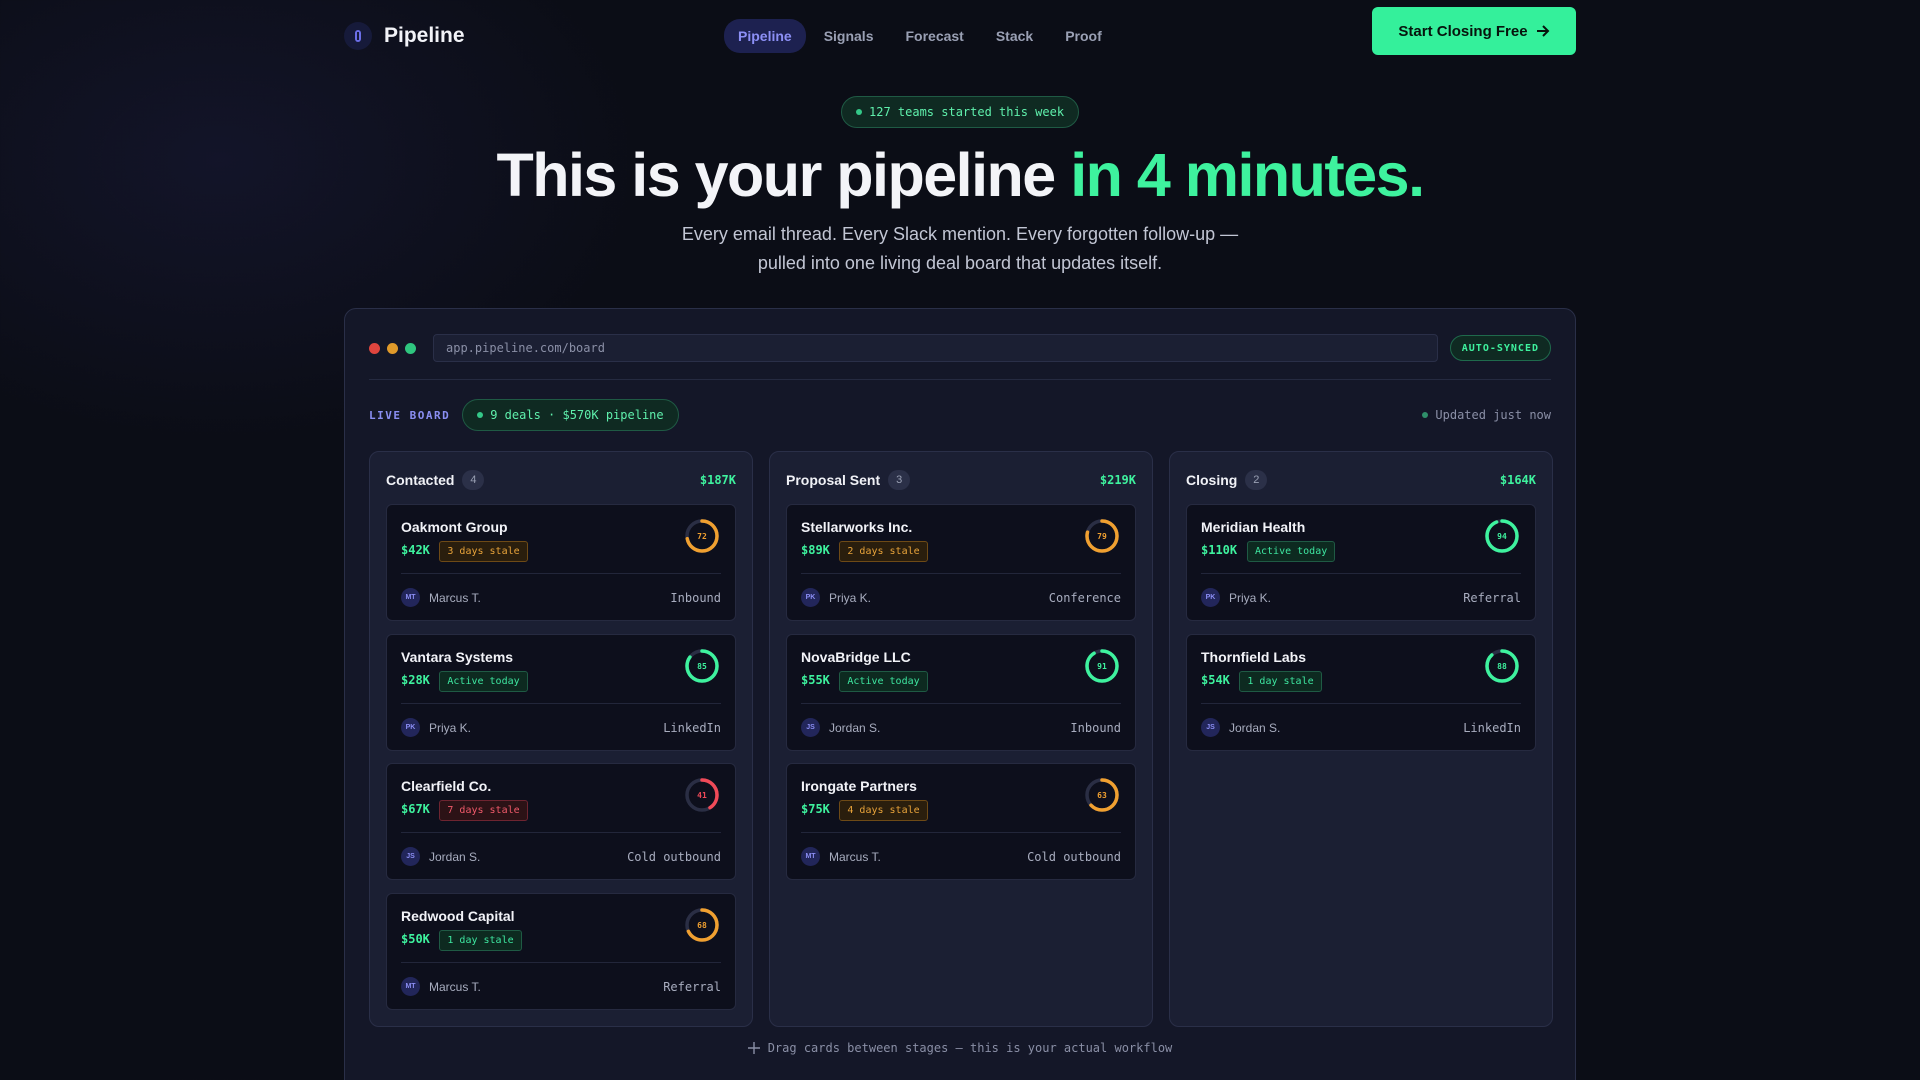  What do you see at coordinates (415, 680) in the screenshot?
I see `deal-value: $28K` at bounding box center [415, 680].